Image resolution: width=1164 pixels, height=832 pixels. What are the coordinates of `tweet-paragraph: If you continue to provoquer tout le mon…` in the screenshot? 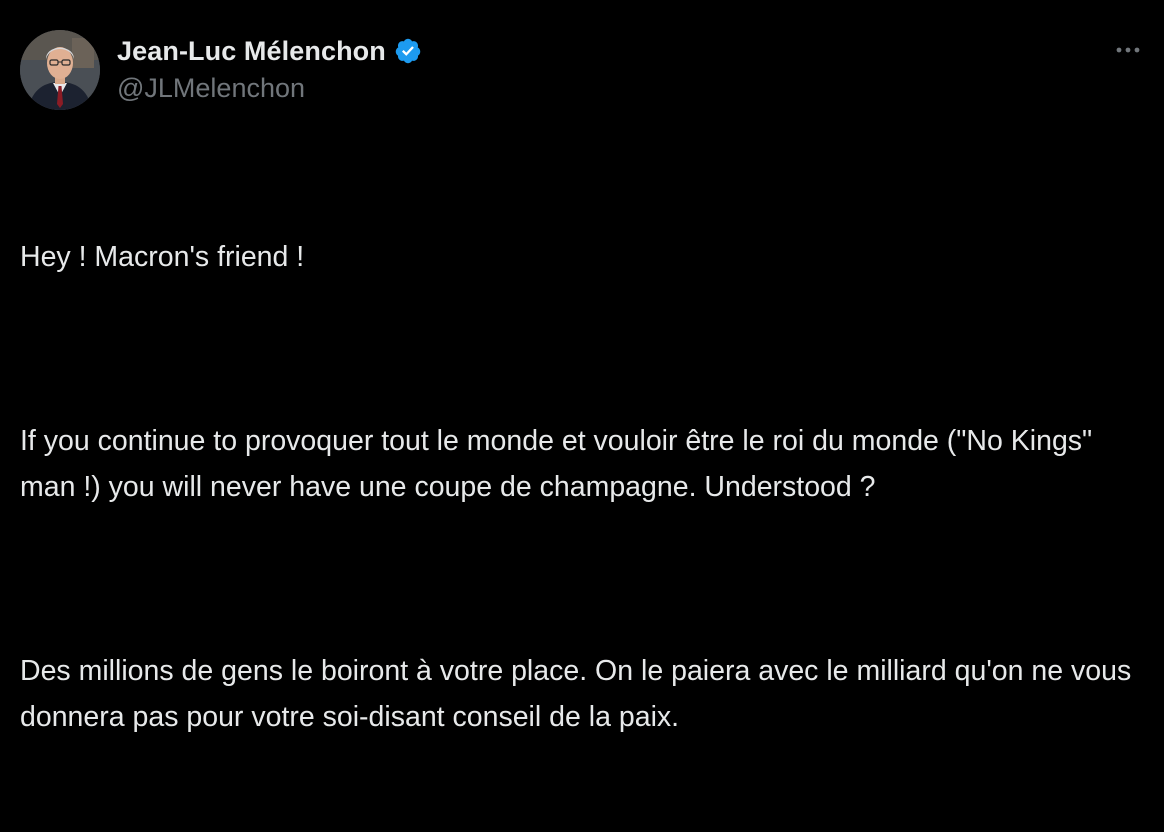 It's located at (560, 464).